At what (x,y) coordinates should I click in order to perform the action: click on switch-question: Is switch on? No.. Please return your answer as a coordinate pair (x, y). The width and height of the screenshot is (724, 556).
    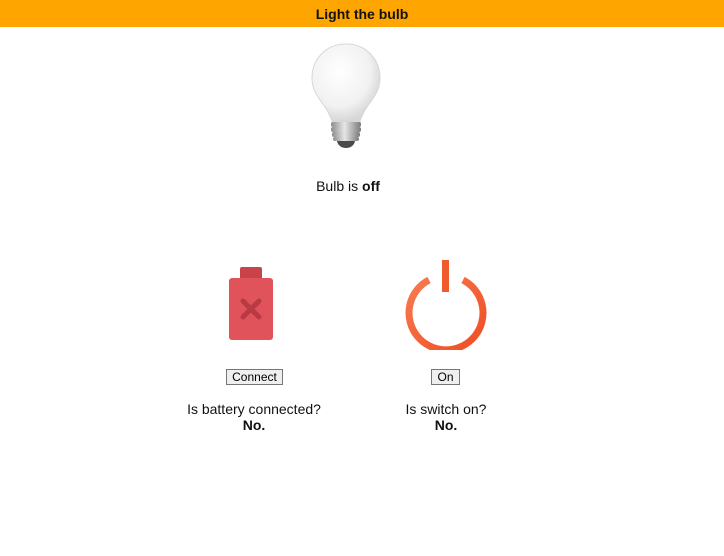
    Looking at the image, I should click on (446, 417).